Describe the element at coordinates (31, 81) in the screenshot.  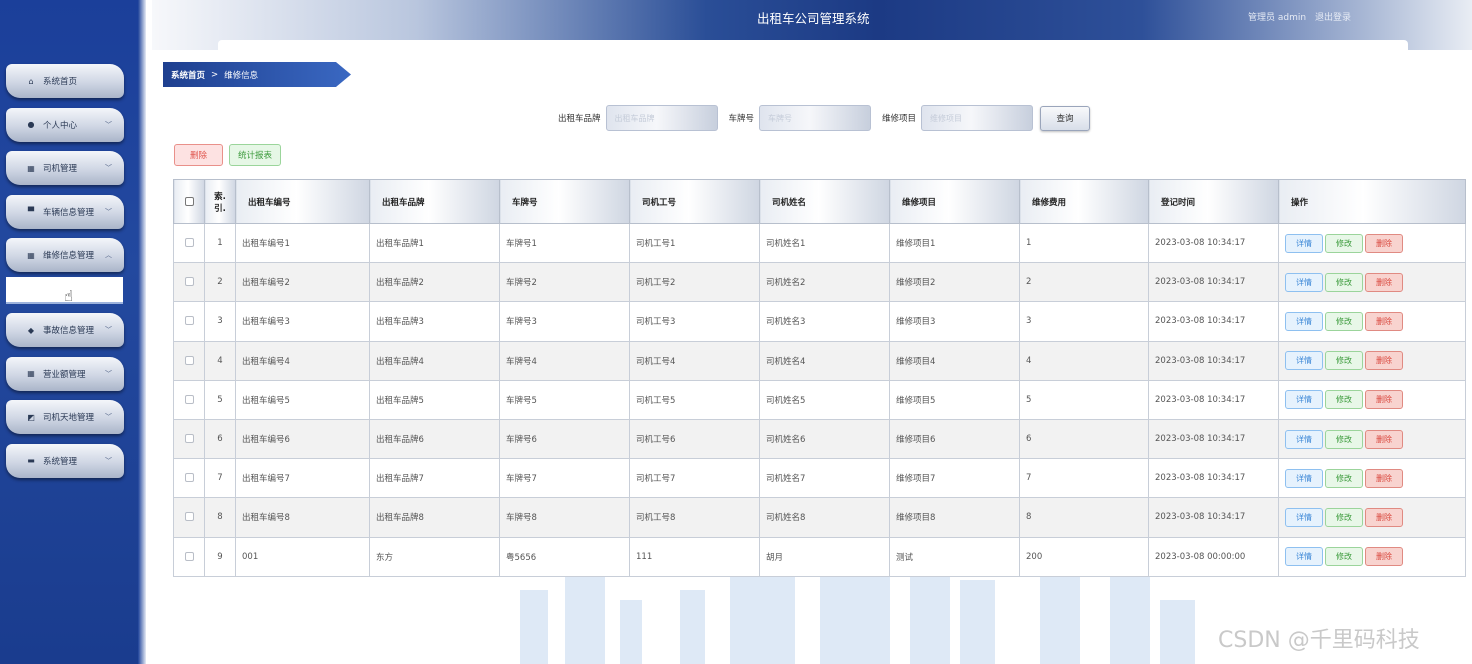
I see `home-icon: ⌂` at that location.